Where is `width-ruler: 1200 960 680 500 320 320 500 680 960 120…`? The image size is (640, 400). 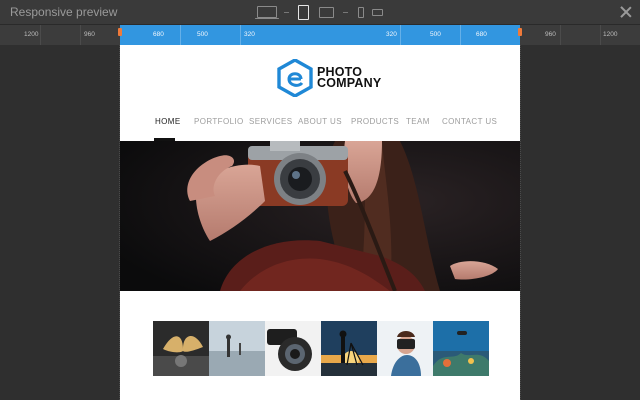
width-ruler: 1200 960 680 500 320 320 500 680 960 120… is located at coordinates (320, 35).